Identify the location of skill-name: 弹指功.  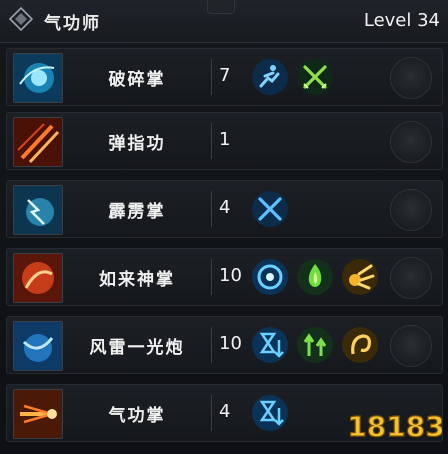
(137, 144).